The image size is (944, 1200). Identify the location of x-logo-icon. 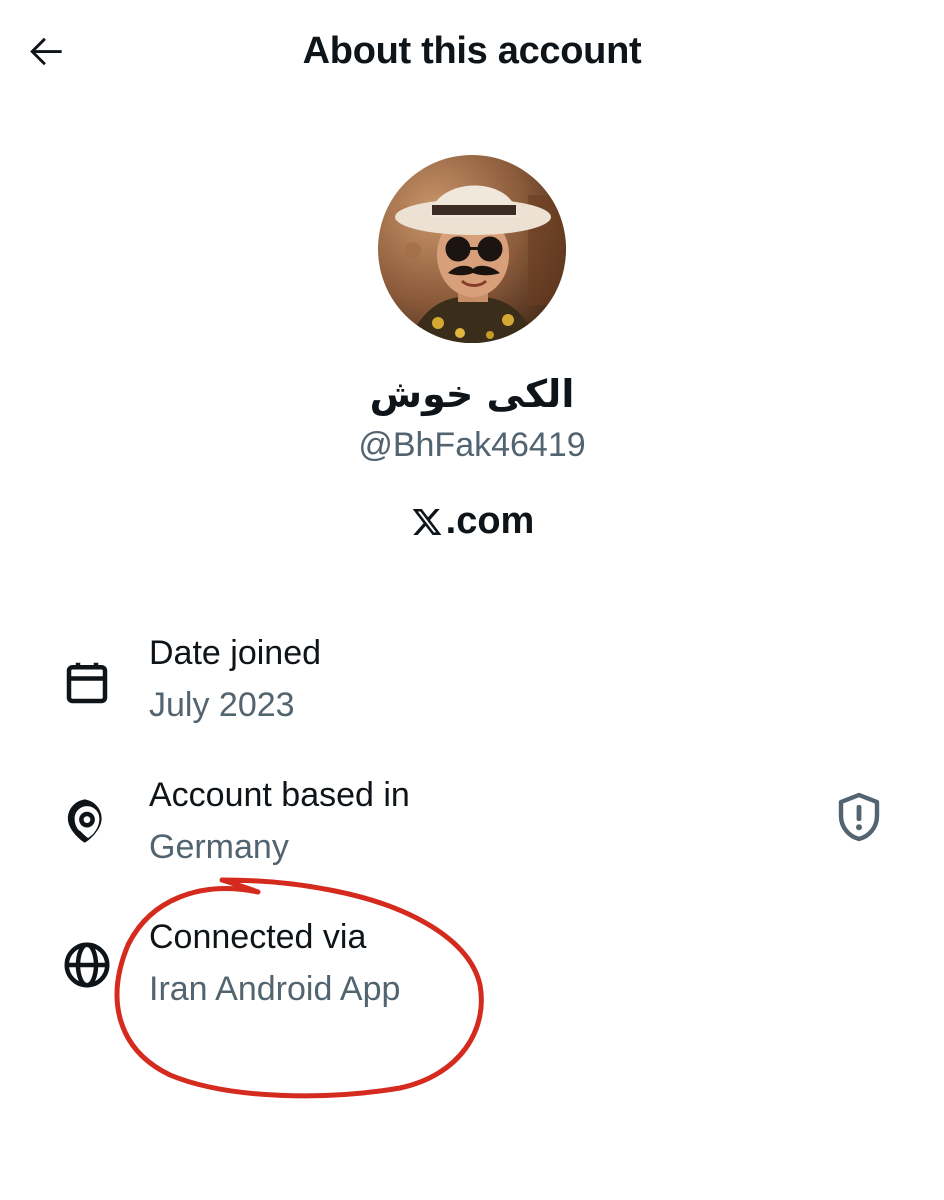
(427, 521).